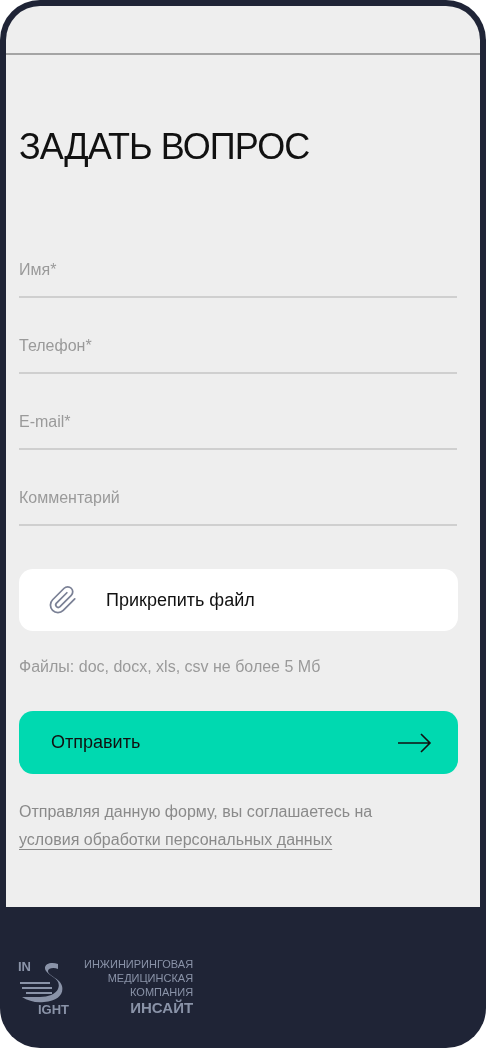 The width and height of the screenshot is (486, 1048). Describe the element at coordinates (150, 978) in the screenshot. I see `company-tagline: МЕДИЦИНСКАЯ` at that location.